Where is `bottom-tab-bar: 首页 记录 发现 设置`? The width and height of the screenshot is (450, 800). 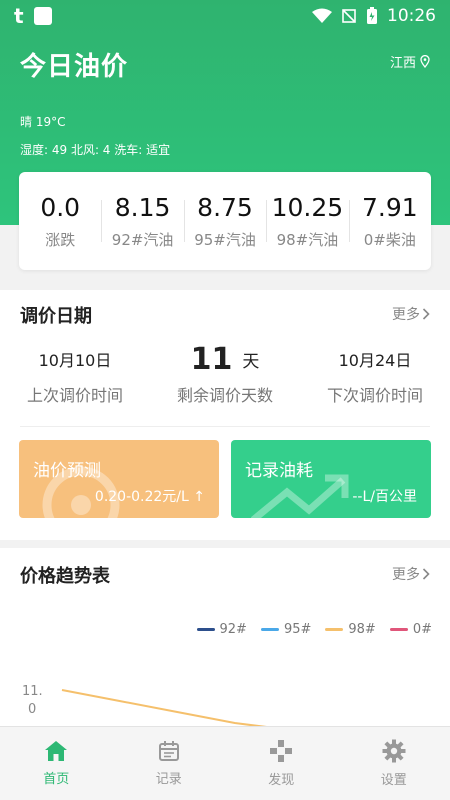 bottom-tab-bar: 首页 记录 发现 设置 is located at coordinates (225, 763).